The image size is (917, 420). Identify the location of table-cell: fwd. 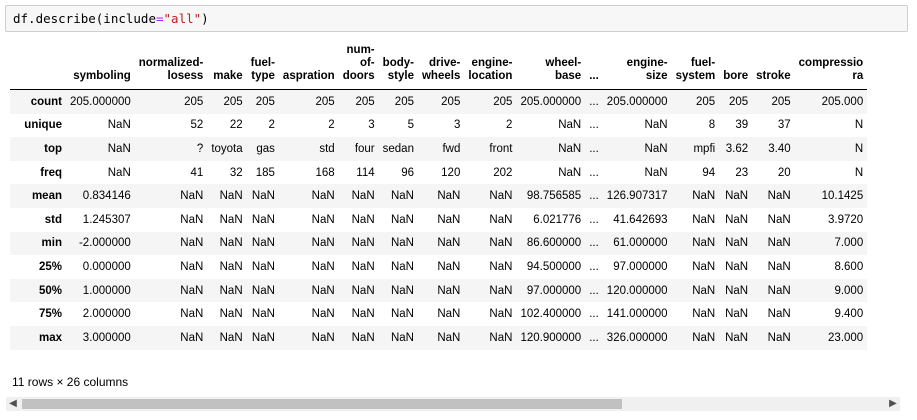
(451, 148).